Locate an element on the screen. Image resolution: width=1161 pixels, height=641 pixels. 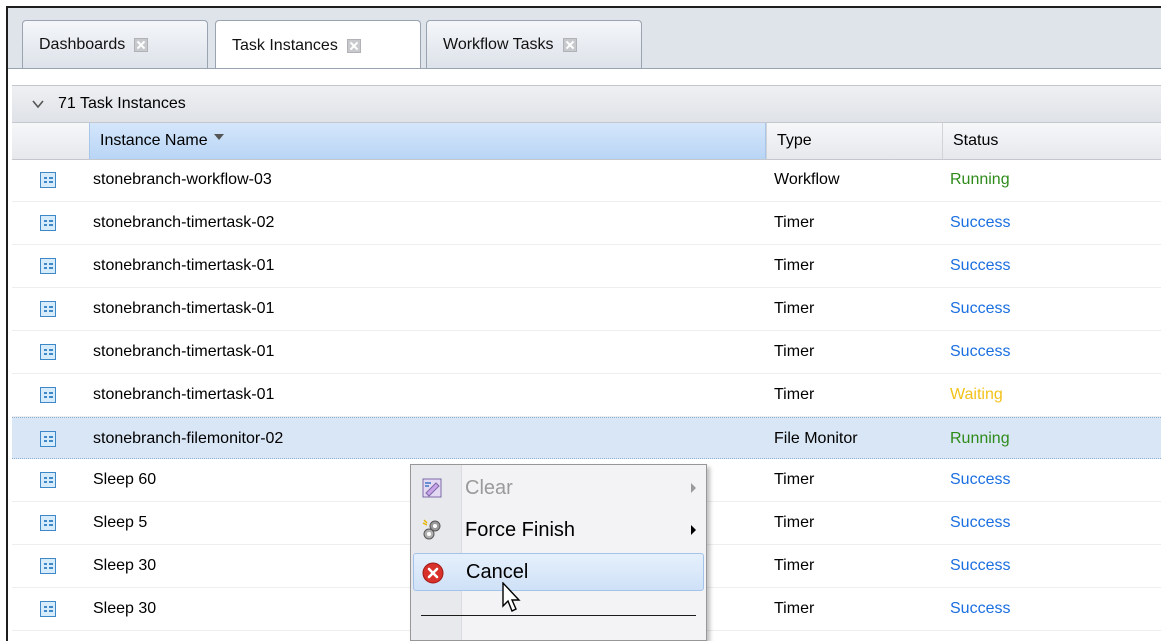
force-finish-icon is located at coordinates (431, 529).